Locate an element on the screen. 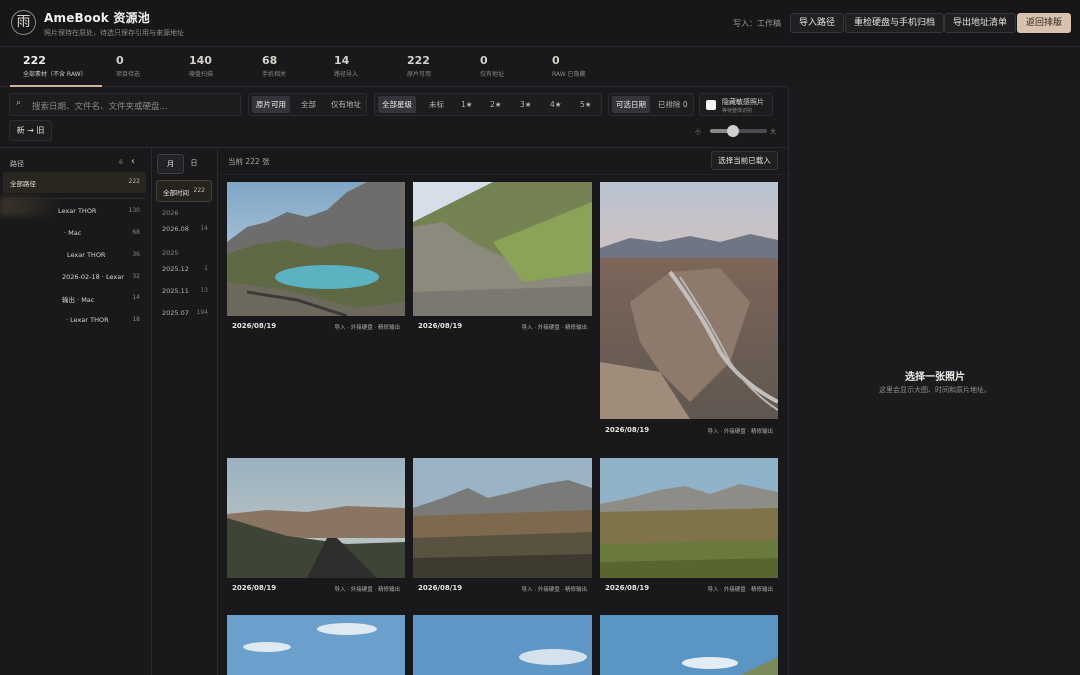 This screenshot has width=1080, height=675. filter-original-available: 原片可用 is located at coordinates (271, 104).